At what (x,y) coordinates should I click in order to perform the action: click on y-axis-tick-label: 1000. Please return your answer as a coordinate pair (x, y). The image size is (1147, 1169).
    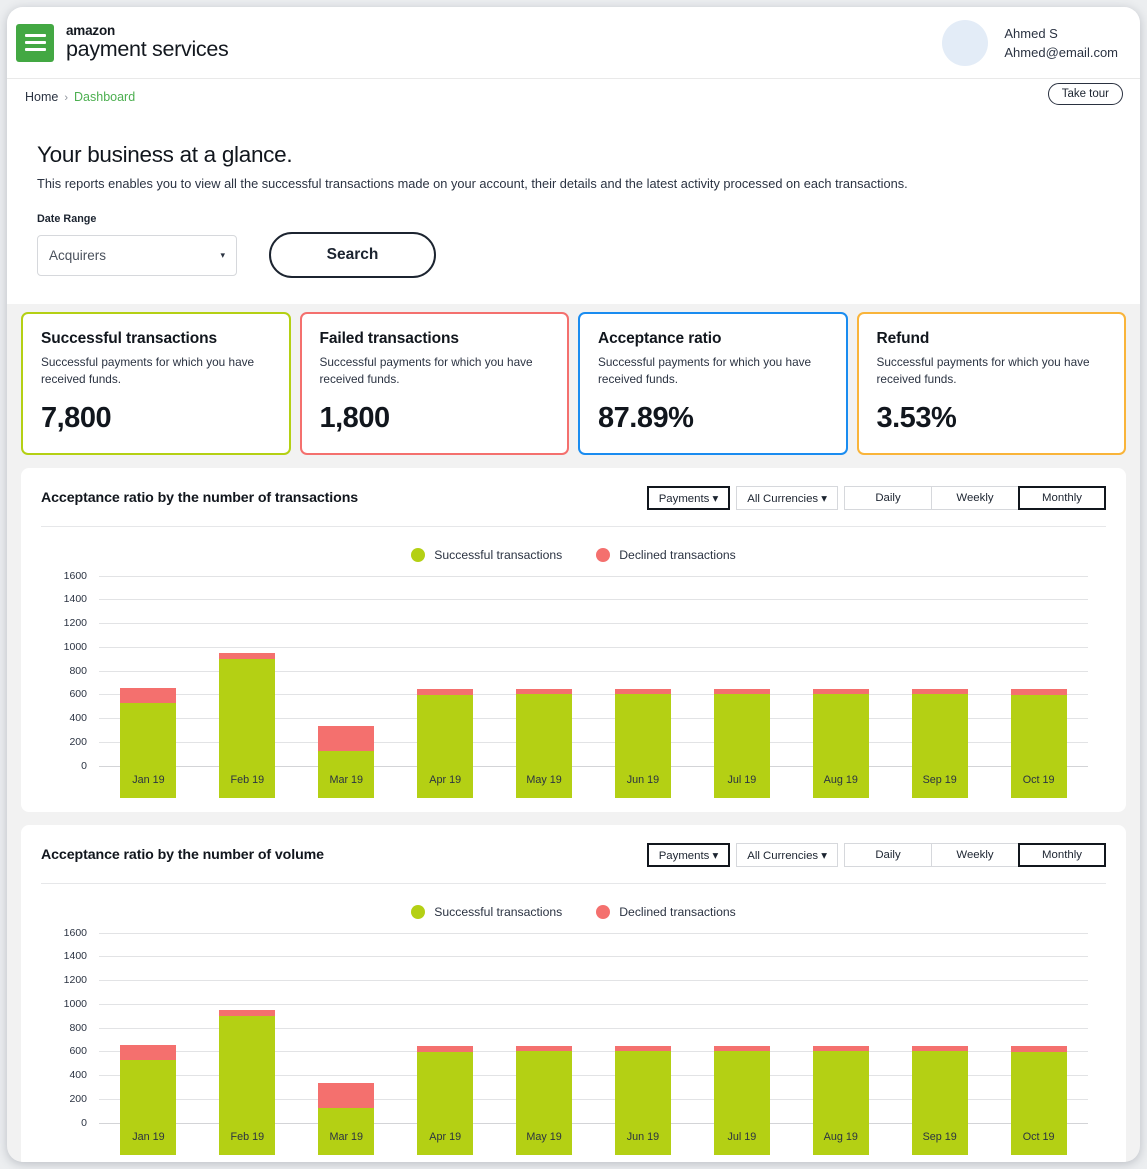
    Looking at the image, I should click on (75, 1003).